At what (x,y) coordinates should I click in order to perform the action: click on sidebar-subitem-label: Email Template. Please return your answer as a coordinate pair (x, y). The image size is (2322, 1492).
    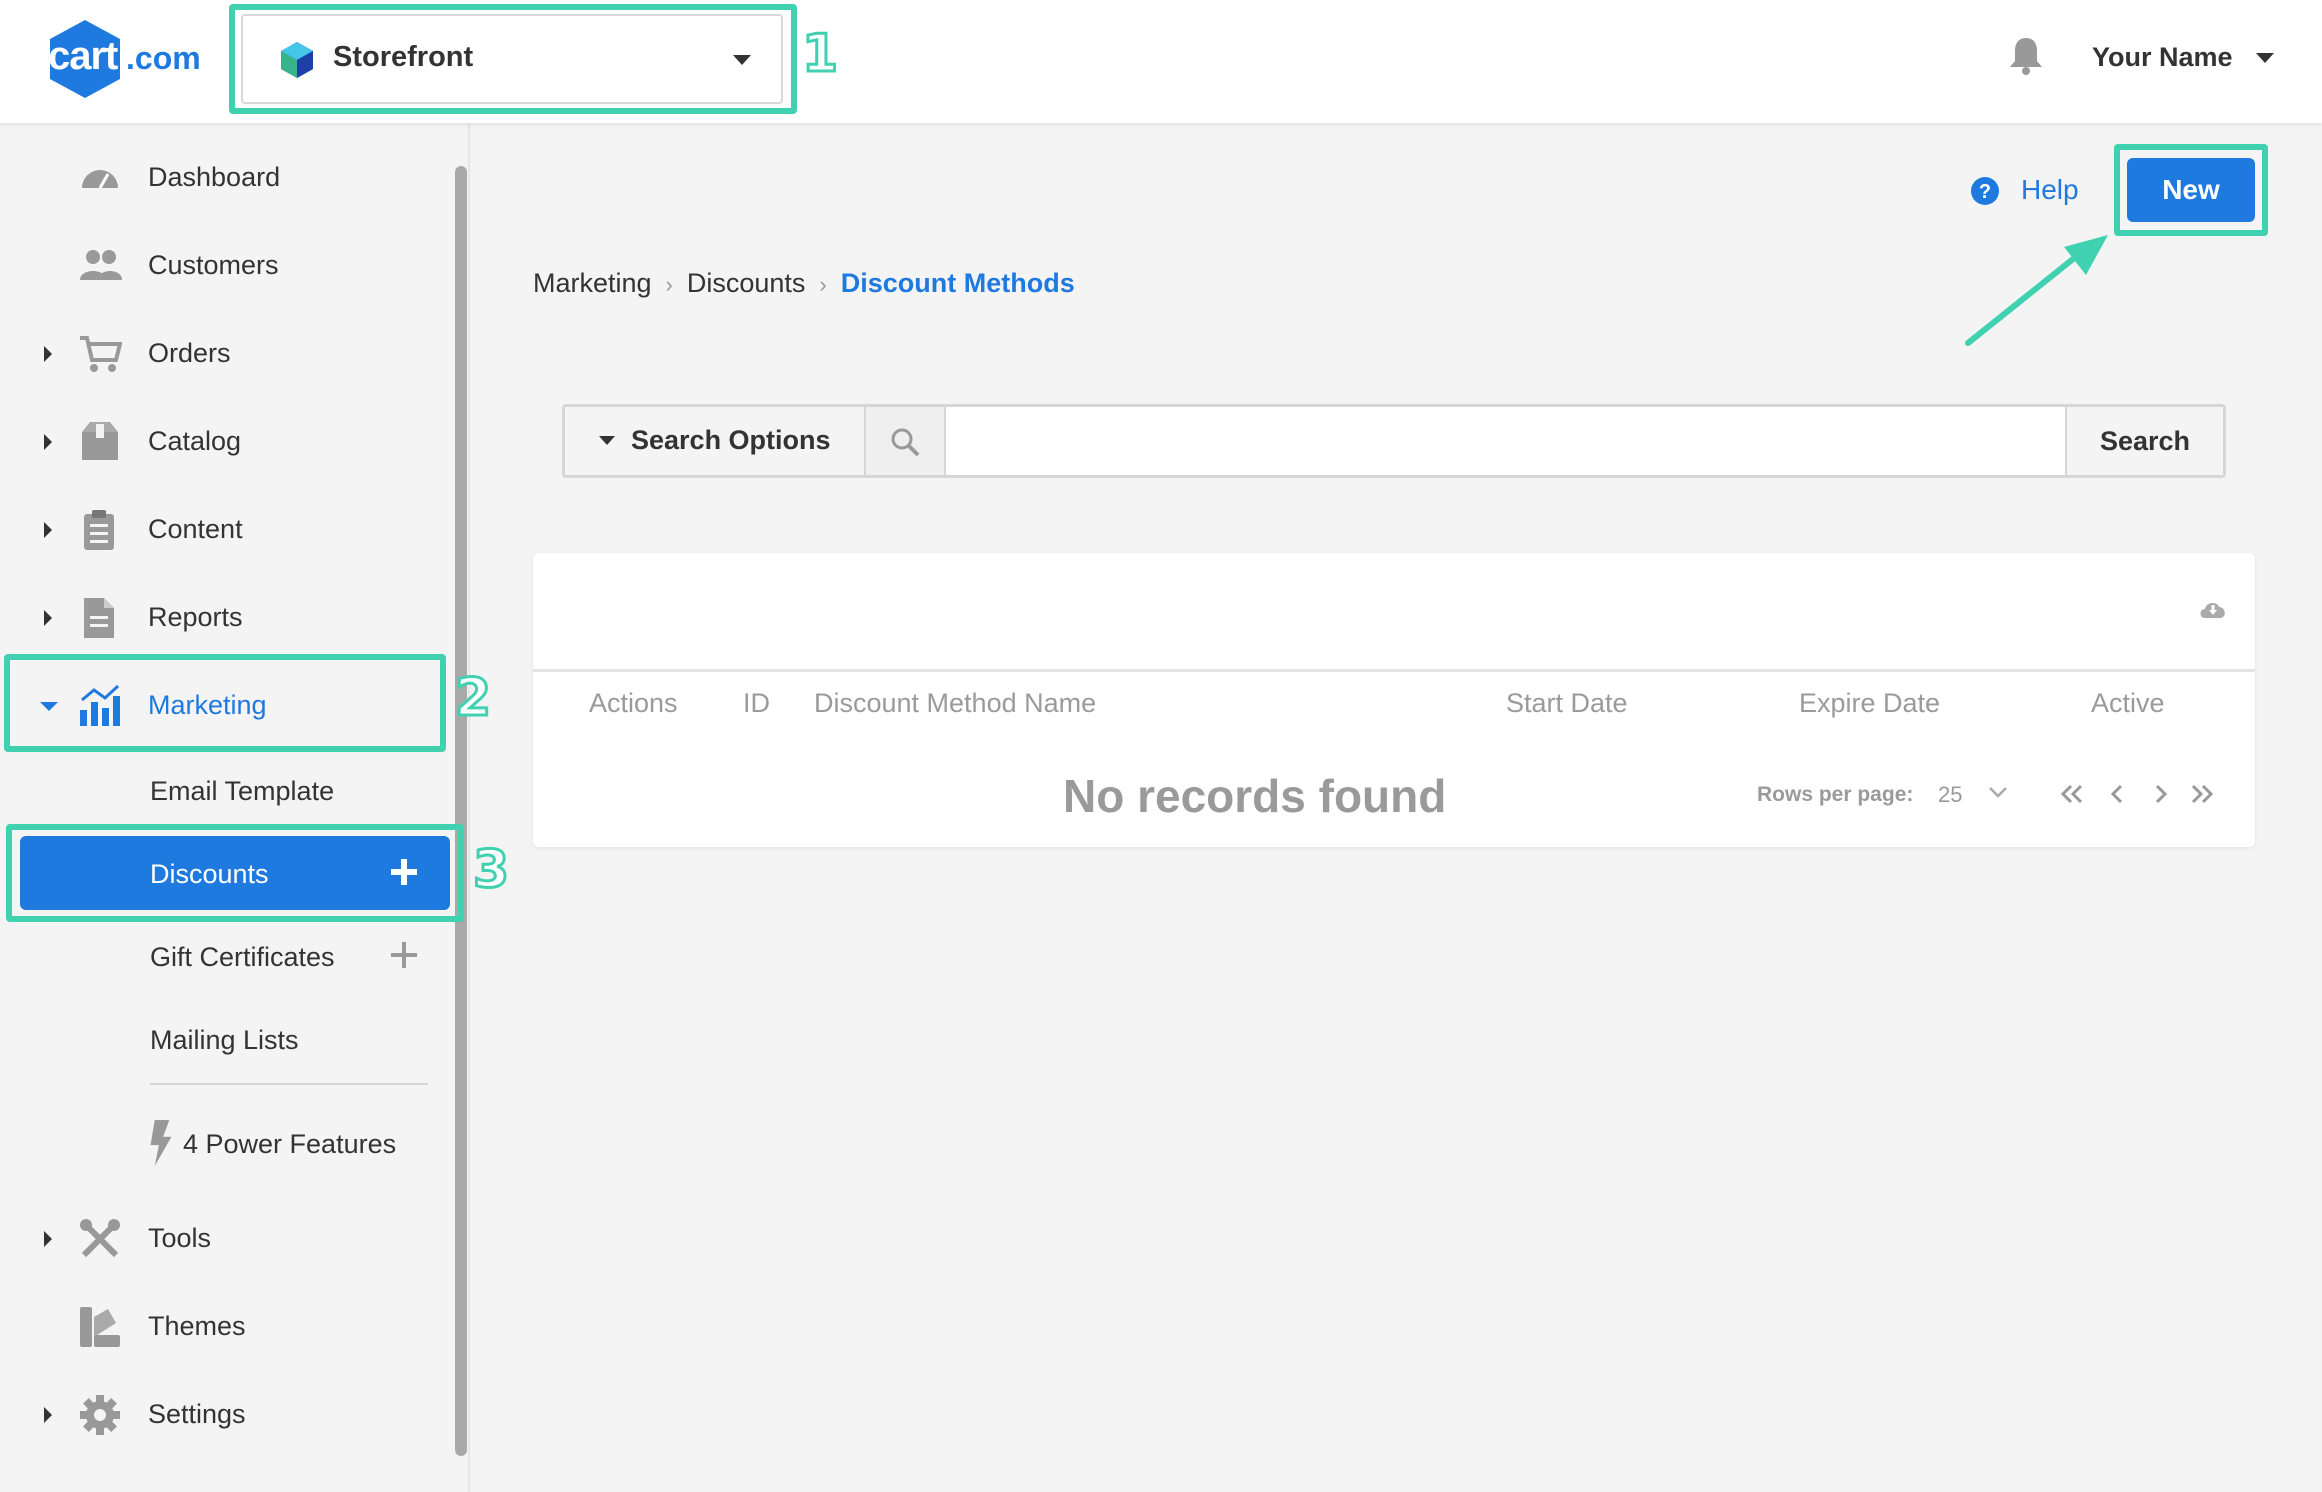
    Looking at the image, I should click on (242, 791).